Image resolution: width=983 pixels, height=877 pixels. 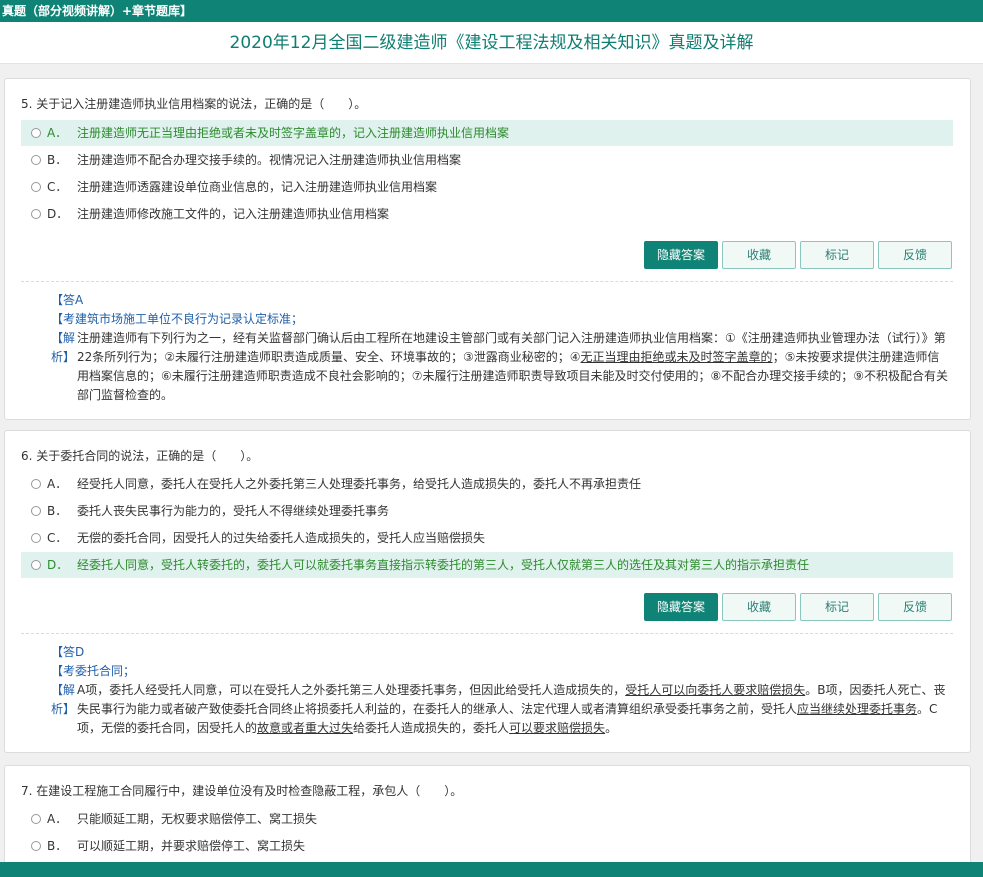 I want to click on answer-label: 【答D, so click(x=68, y=652).